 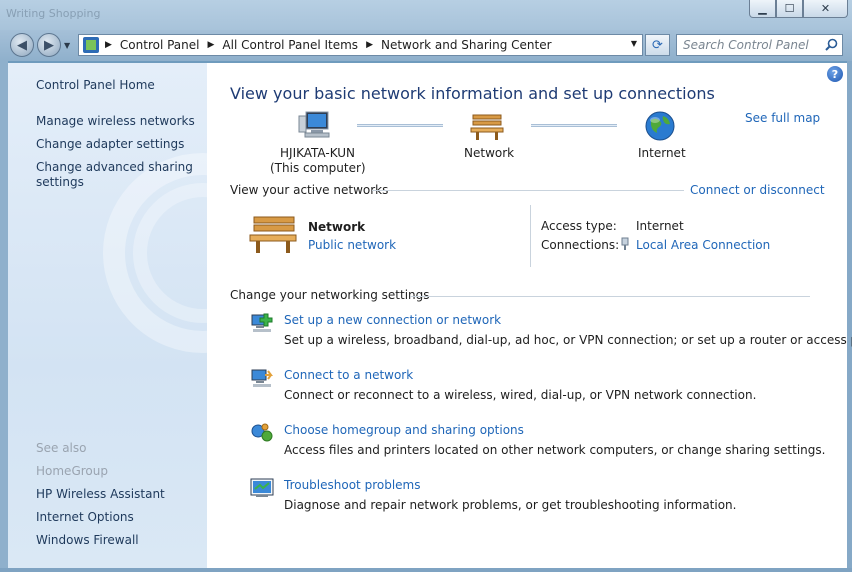 What do you see at coordinates (314, 124) in the screenshot?
I see `computer-icon` at bounding box center [314, 124].